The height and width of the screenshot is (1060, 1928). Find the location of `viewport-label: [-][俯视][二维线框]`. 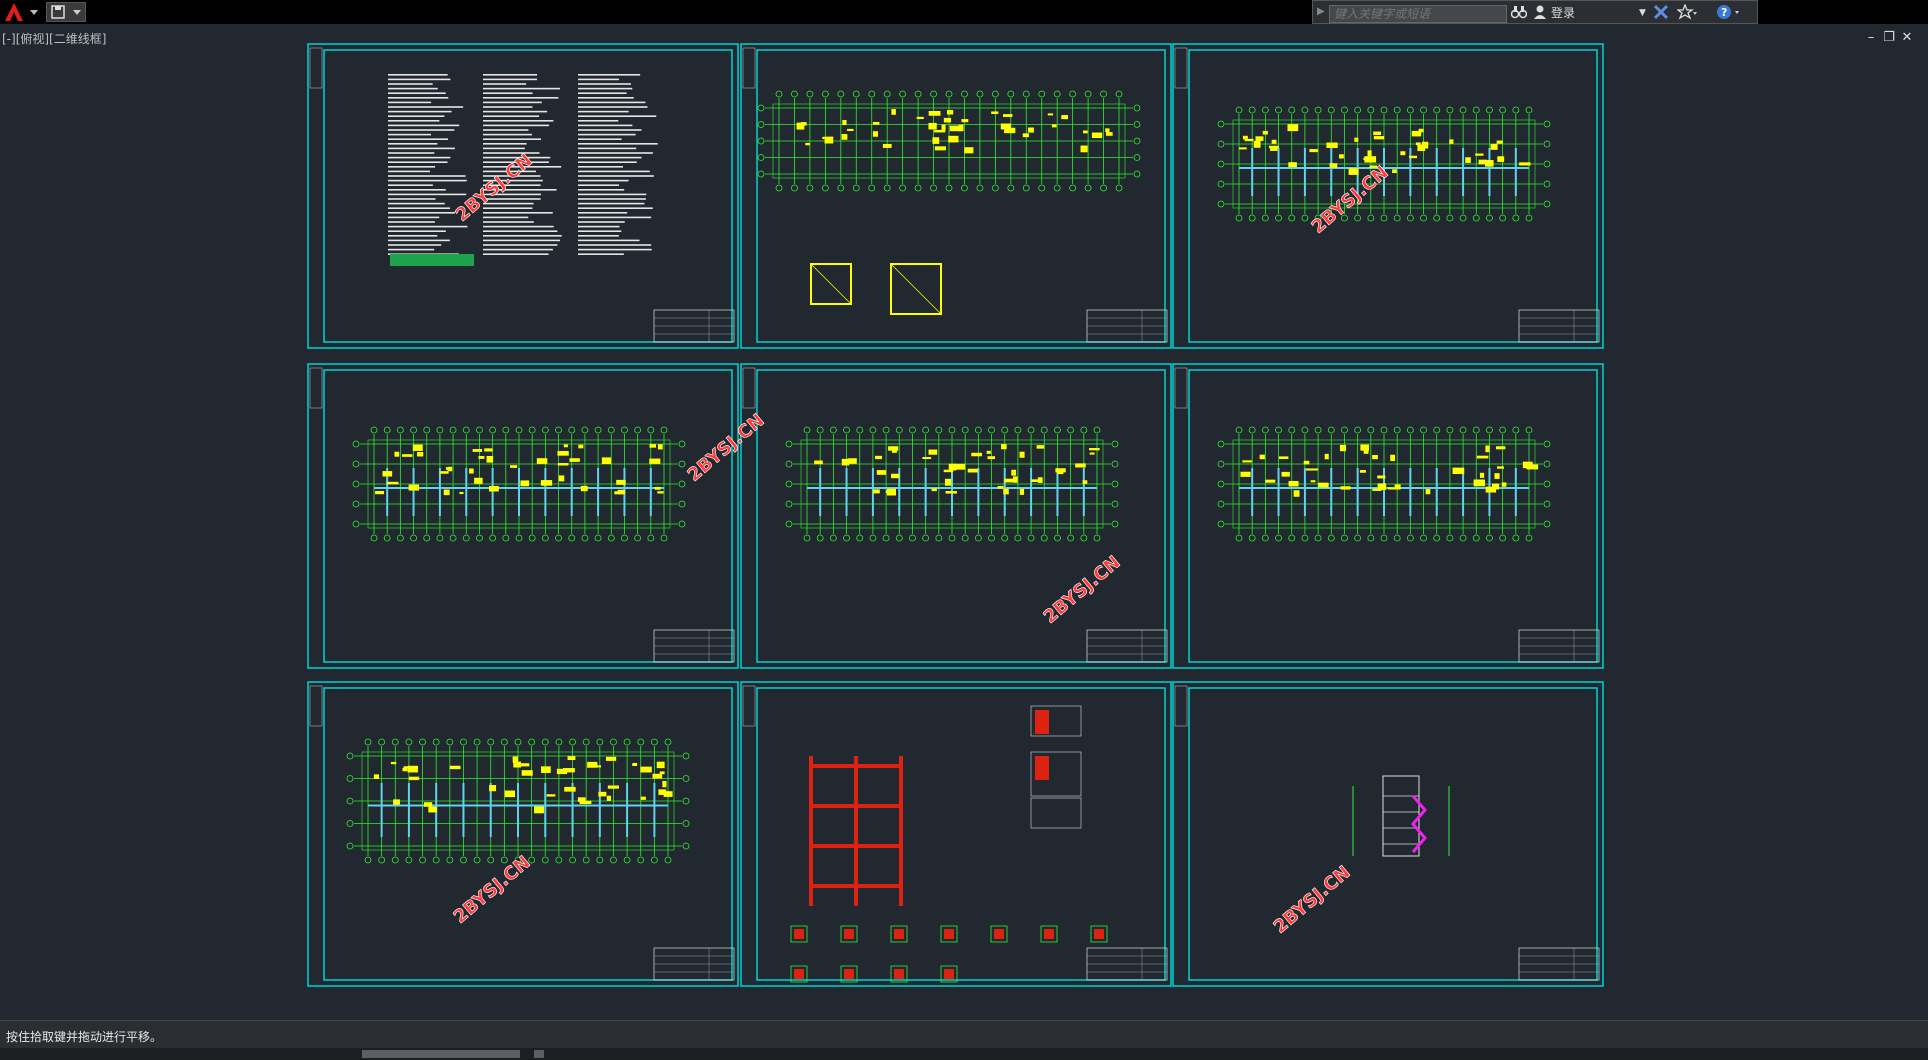

viewport-label: [-][俯视][二维线框] is located at coordinates (54, 38).